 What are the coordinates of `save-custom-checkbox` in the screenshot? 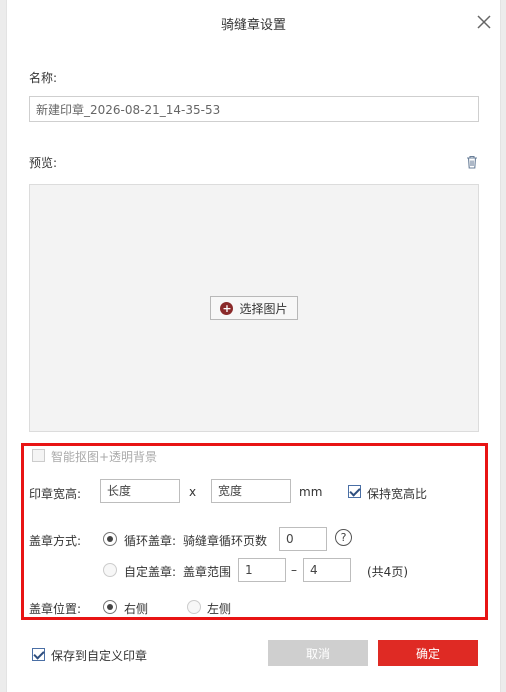 It's located at (38, 654).